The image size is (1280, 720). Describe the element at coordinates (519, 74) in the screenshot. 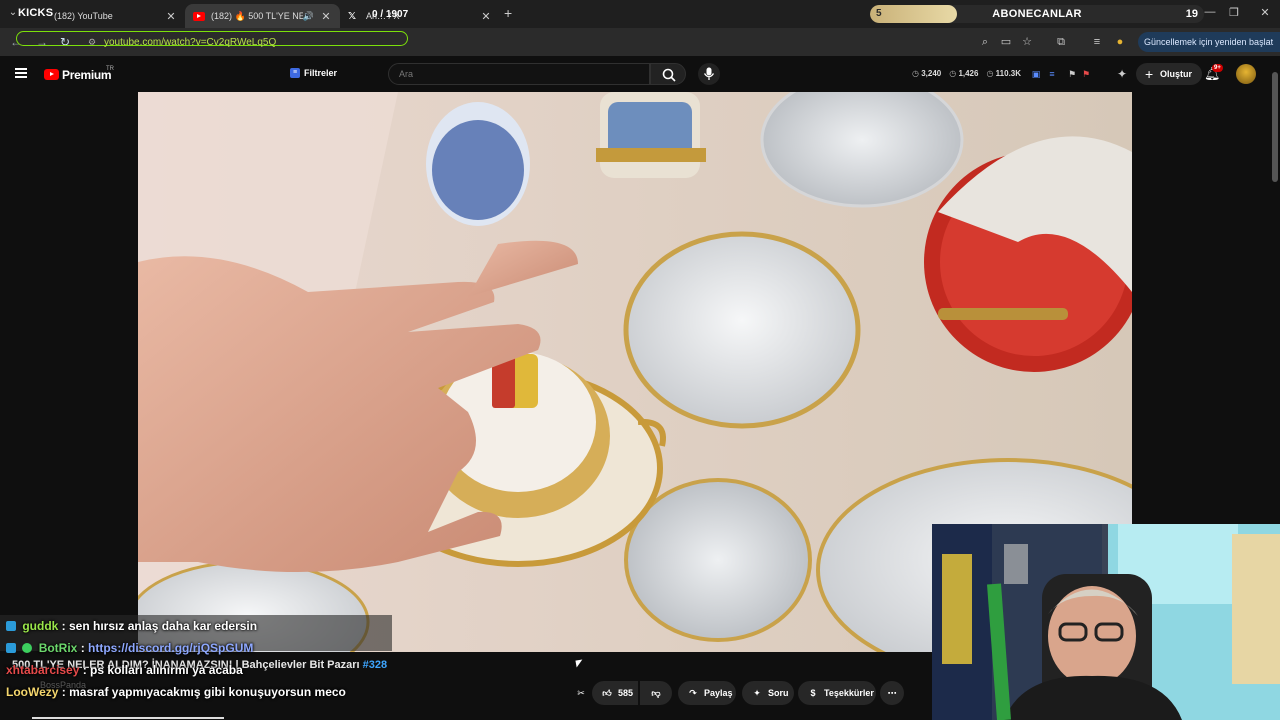

I see `search-input: Ara` at that location.